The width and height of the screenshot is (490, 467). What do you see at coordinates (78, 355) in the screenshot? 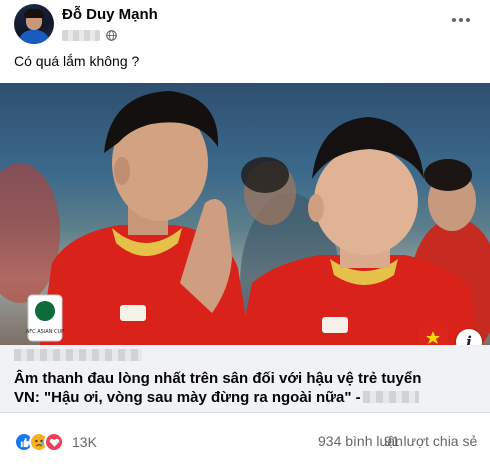
I see `link-domain-blurred` at bounding box center [78, 355].